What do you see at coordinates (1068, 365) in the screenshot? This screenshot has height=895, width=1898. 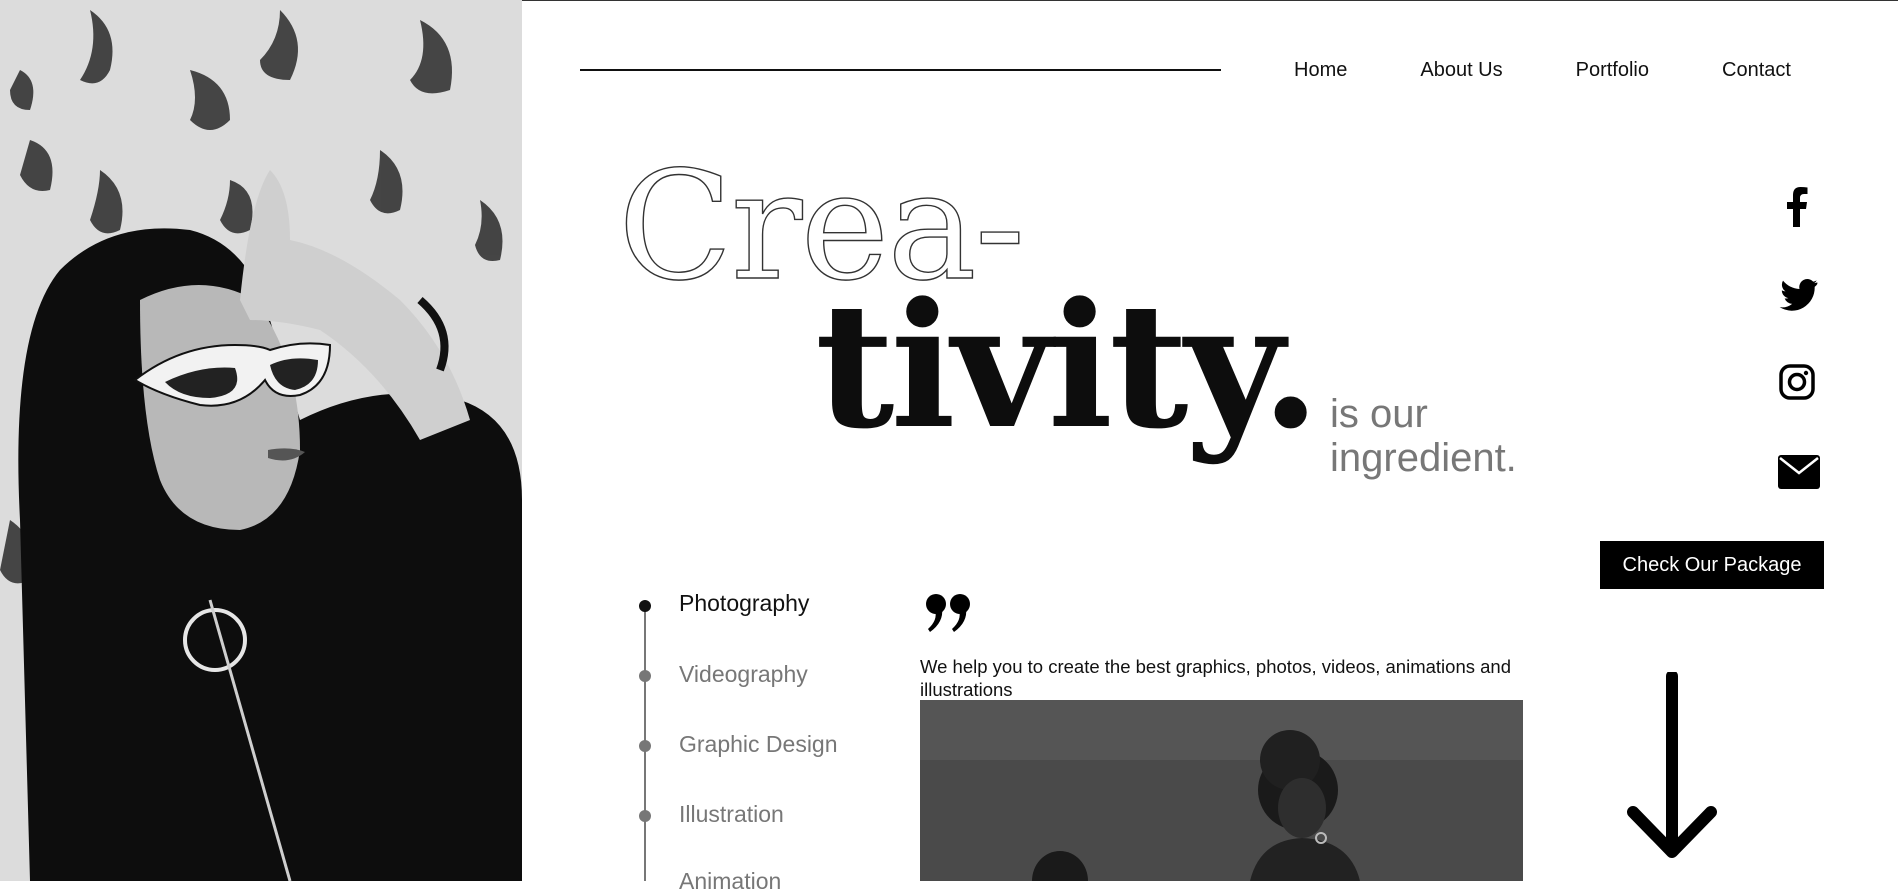 I see `headline-line-2: tivity.` at bounding box center [1068, 365].